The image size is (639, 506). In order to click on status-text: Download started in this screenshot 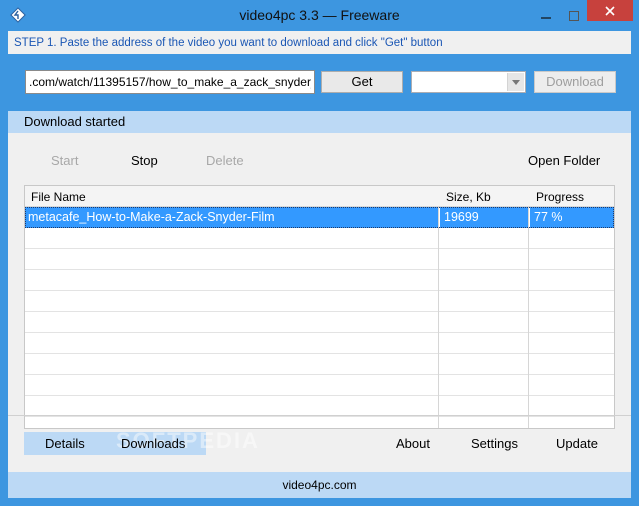, I will do `click(319, 122)`.